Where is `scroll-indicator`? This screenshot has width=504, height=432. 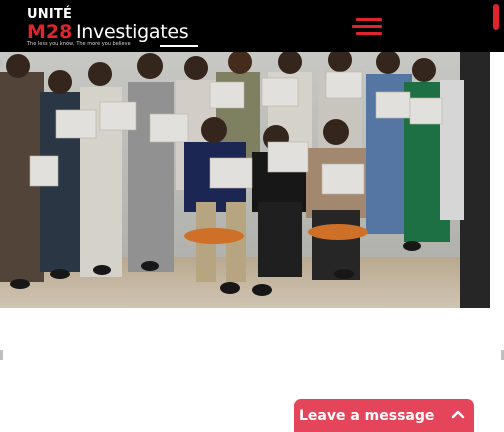
scroll-indicator is located at coordinates (496, 17).